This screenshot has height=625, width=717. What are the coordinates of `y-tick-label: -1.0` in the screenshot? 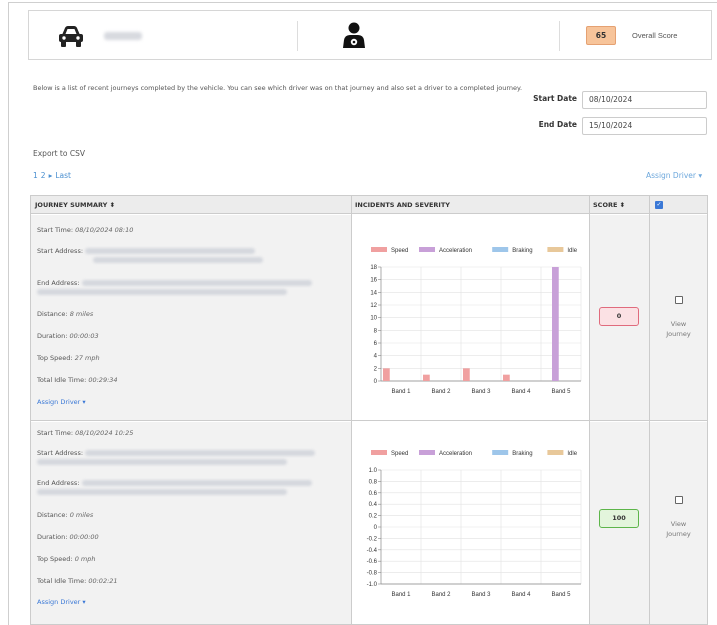 It's located at (372, 585).